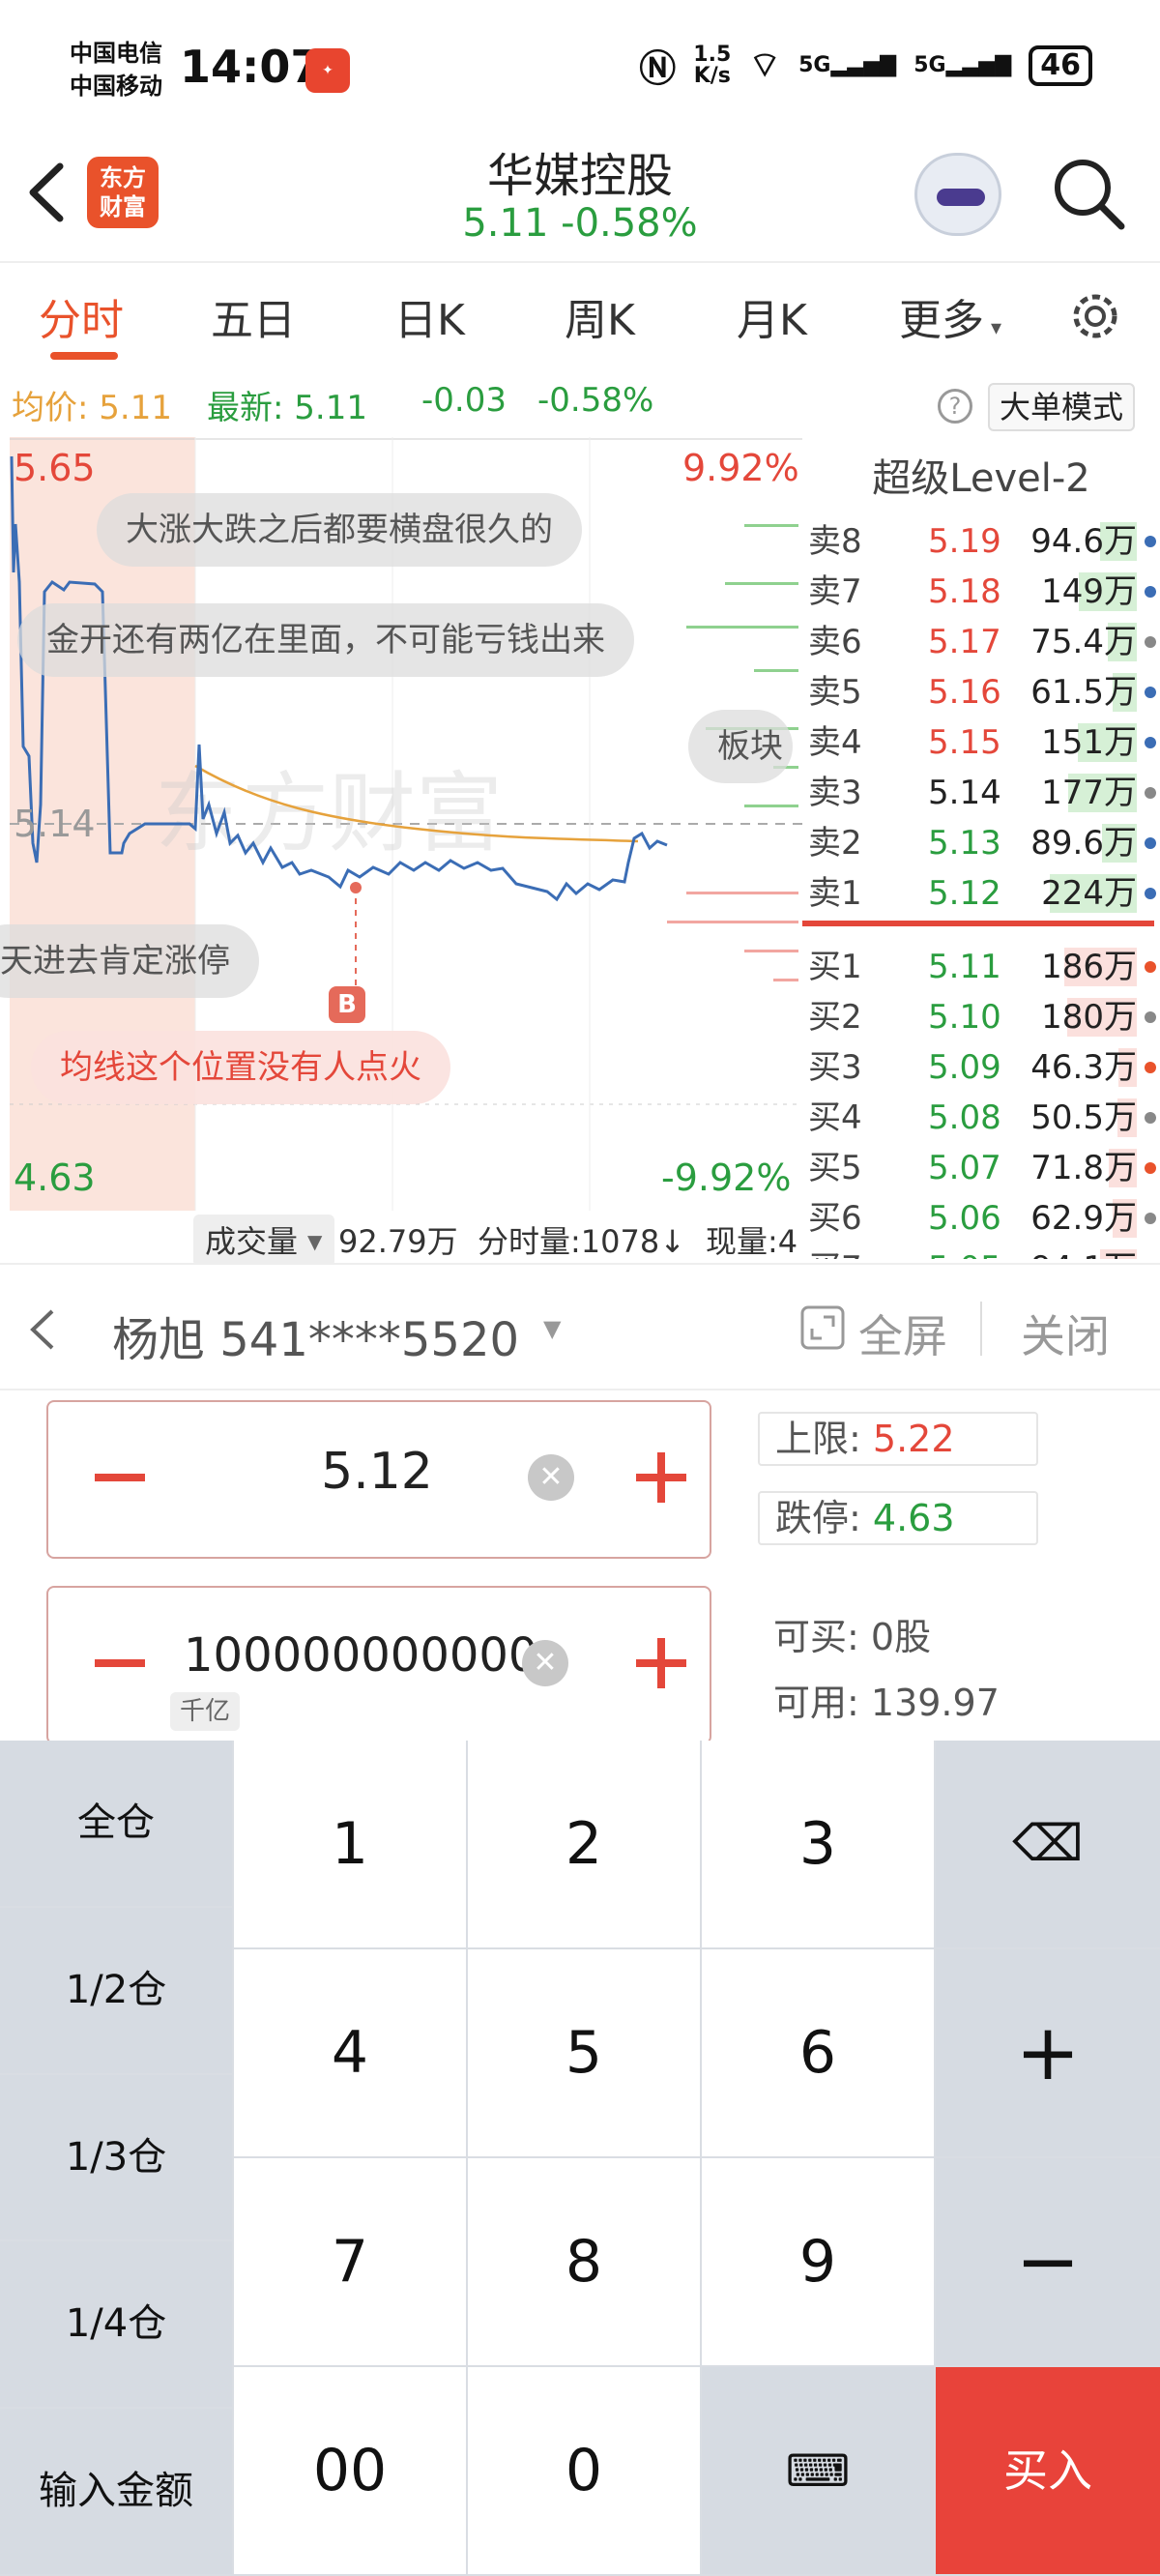  Describe the element at coordinates (902, 1333) in the screenshot. I see `fullscreen-button: 全屏` at that location.